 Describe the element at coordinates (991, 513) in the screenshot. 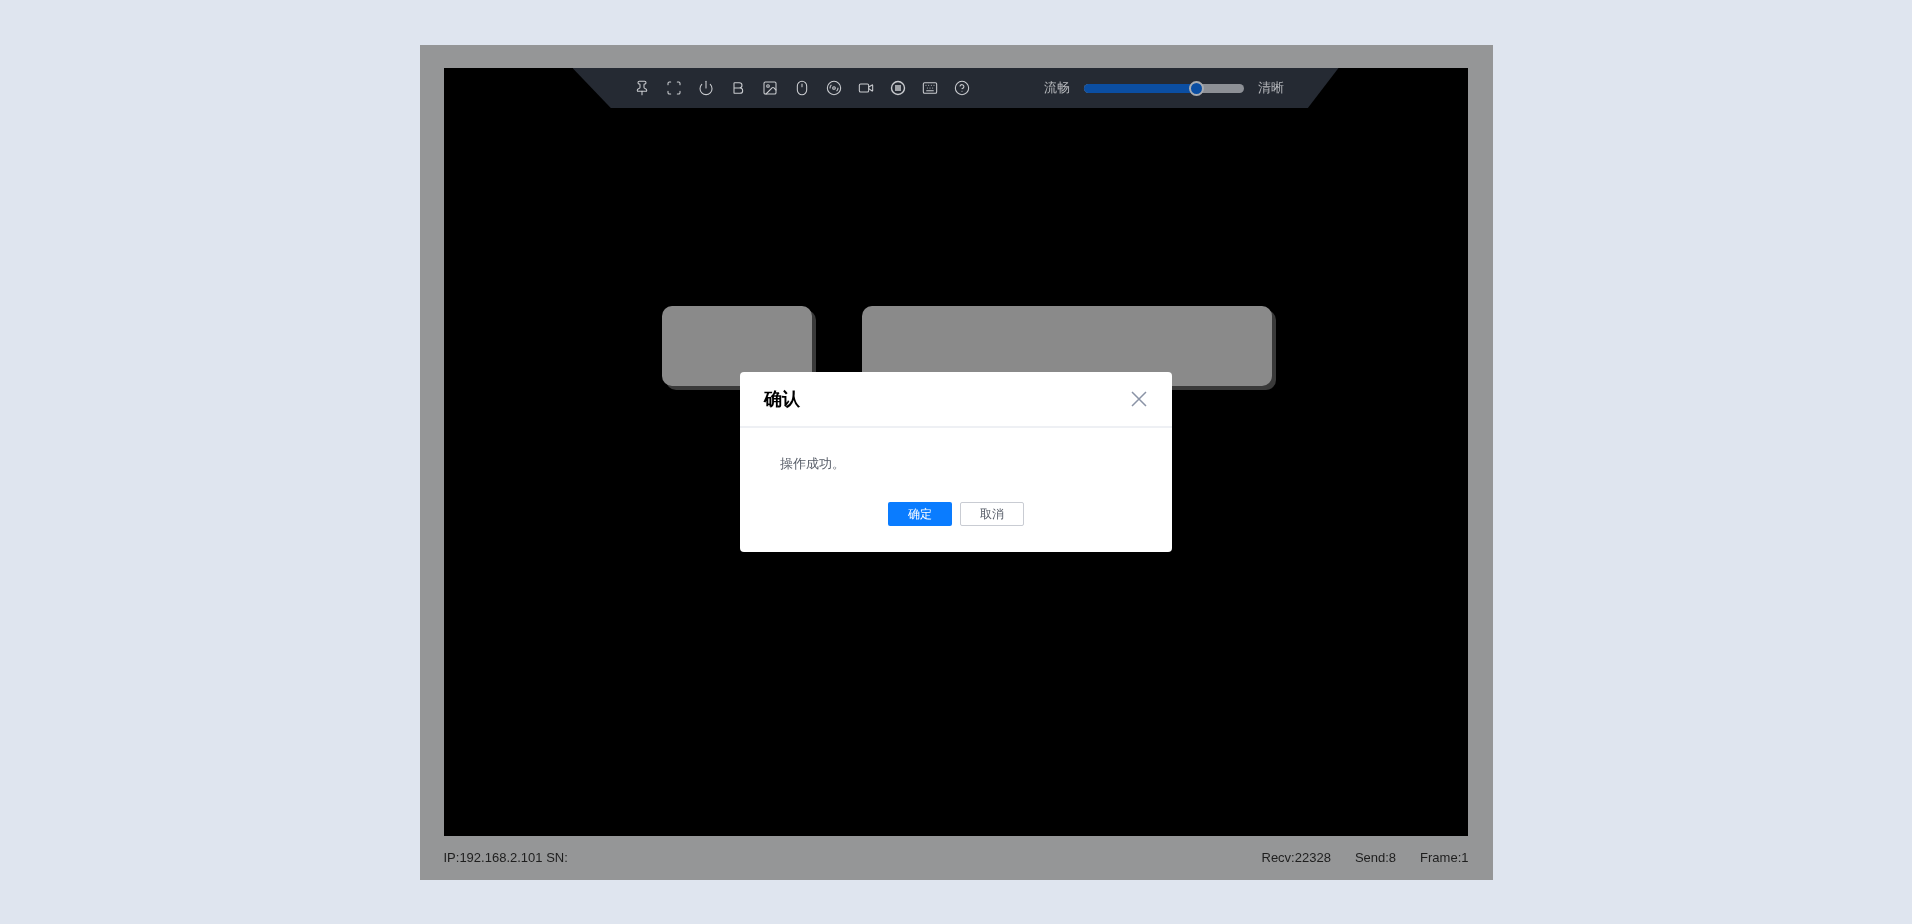

I see `cancel-button: 取消` at that location.